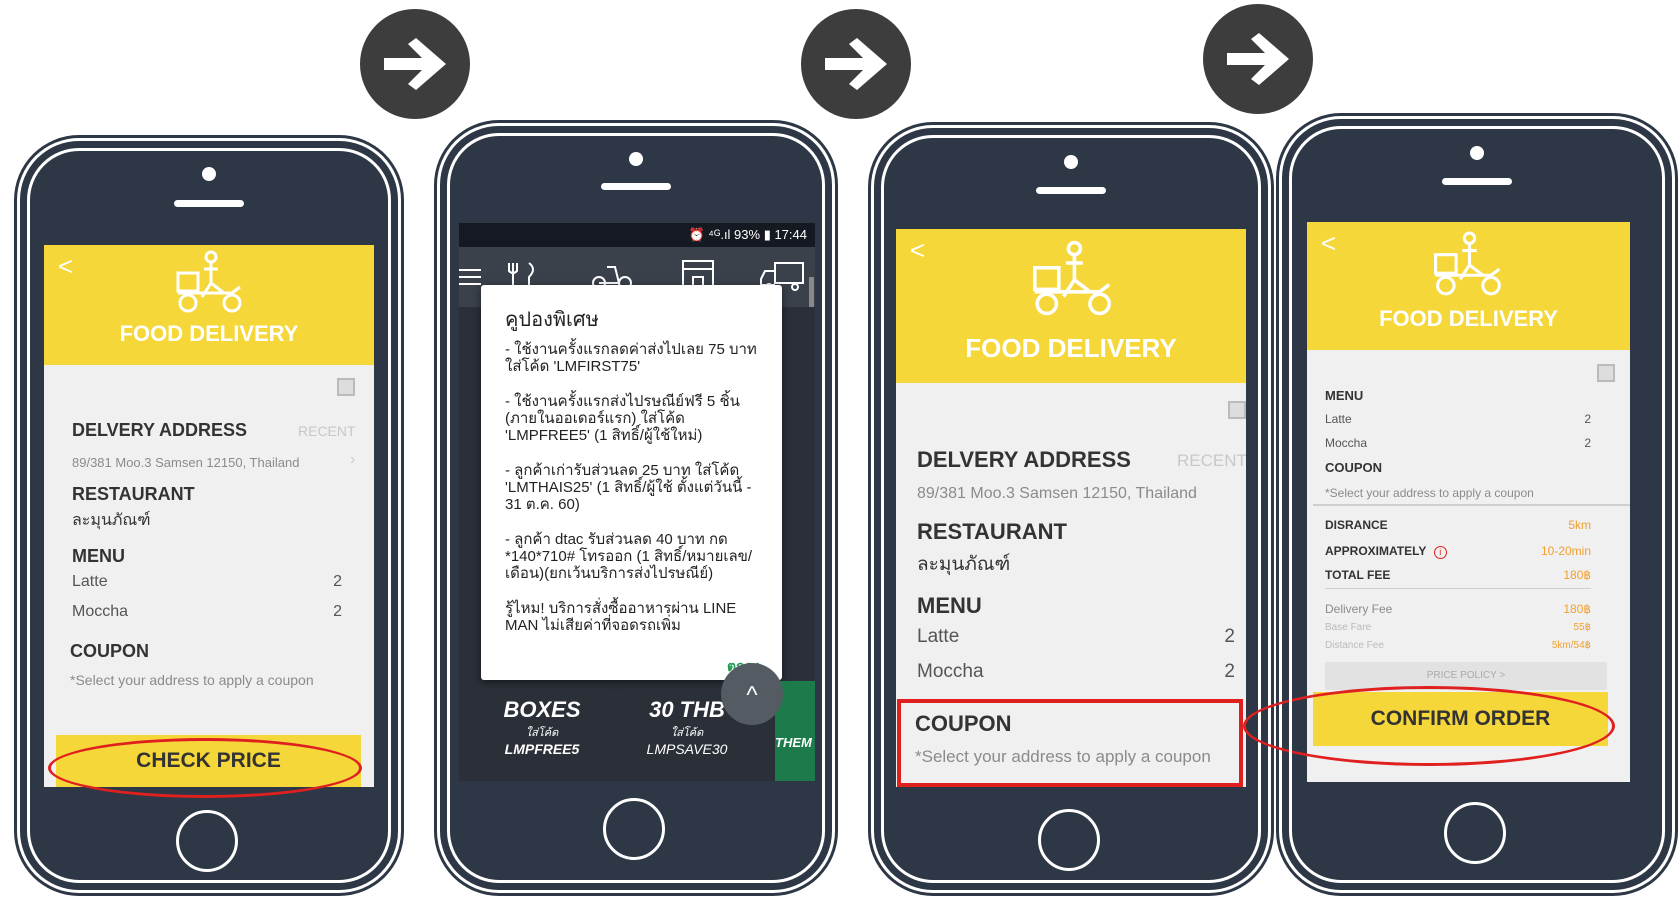 The width and height of the screenshot is (1678, 897). What do you see at coordinates (353, 459) in the screenshot?
I see `chevron-right-icon: ›` at bounding box center [353, 459].